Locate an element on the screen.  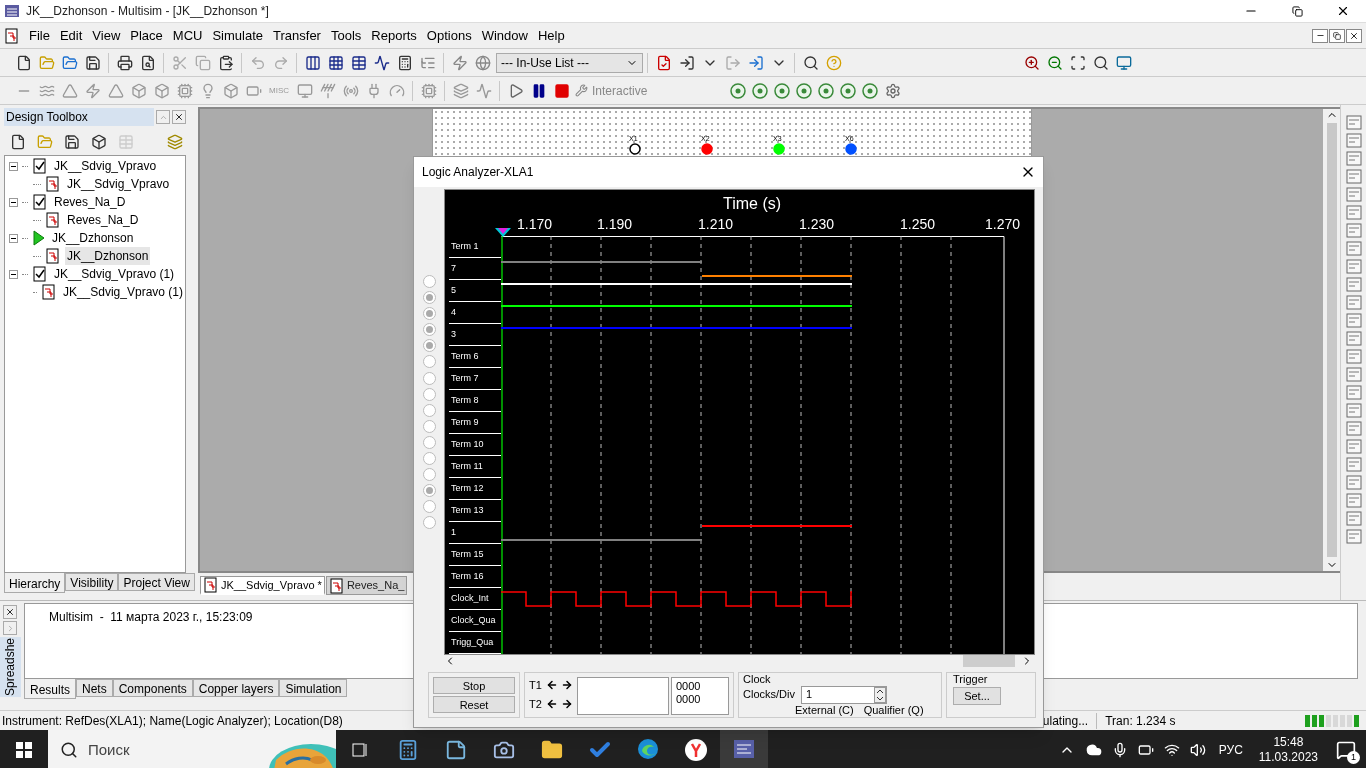
battery-icon is located at coordinates (1145, 750).